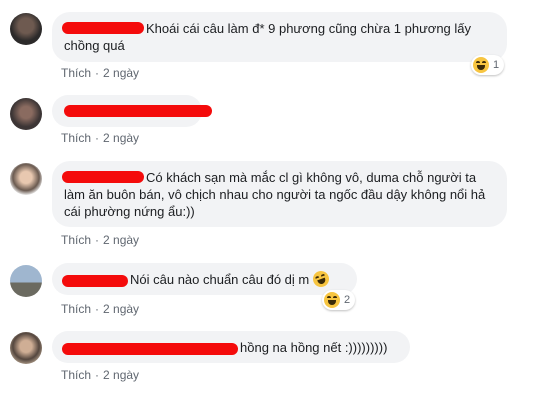 This screenshot has height=394, width=543. Describe the element at coordinates (220, 279) in the screenshot. I see `comment-text: Nói câu nào chuẩn câu đó dị m` at that location.